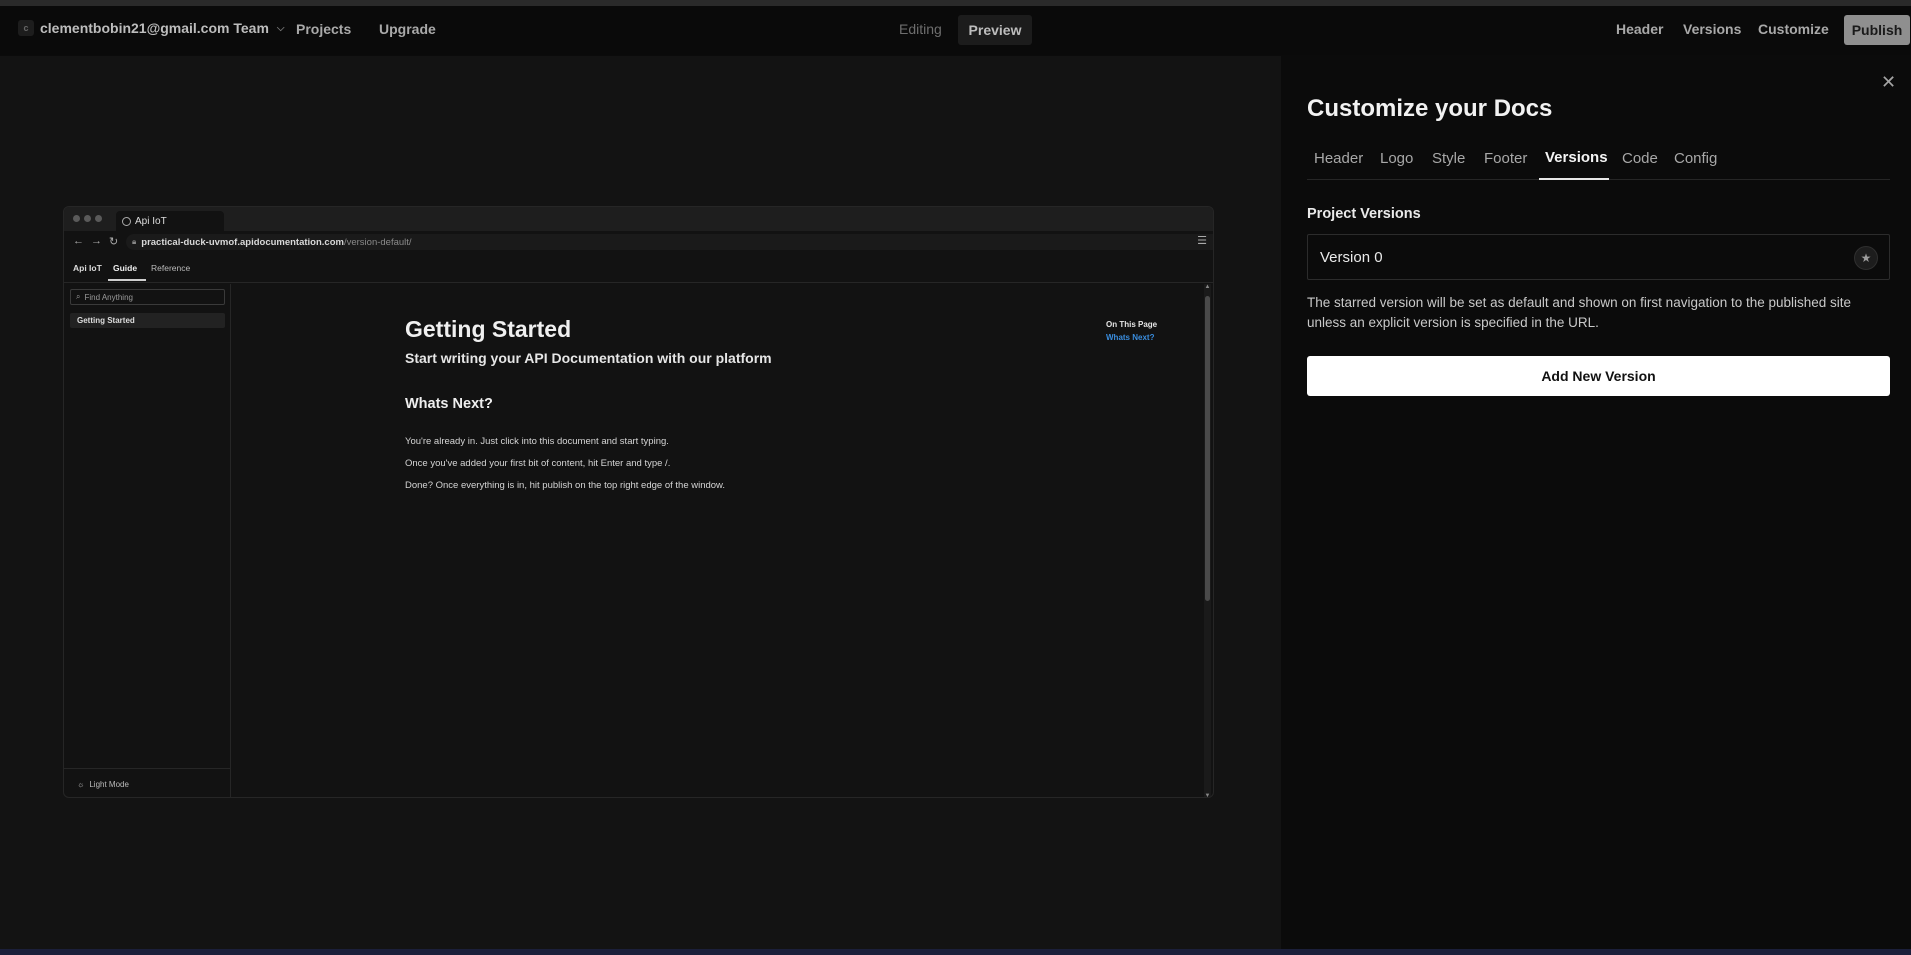 The image size is (1911, 955). Describe the element at coordinates (407, 29) in the screenshot. I see `nav-upgrade: Upgrade` at that location.